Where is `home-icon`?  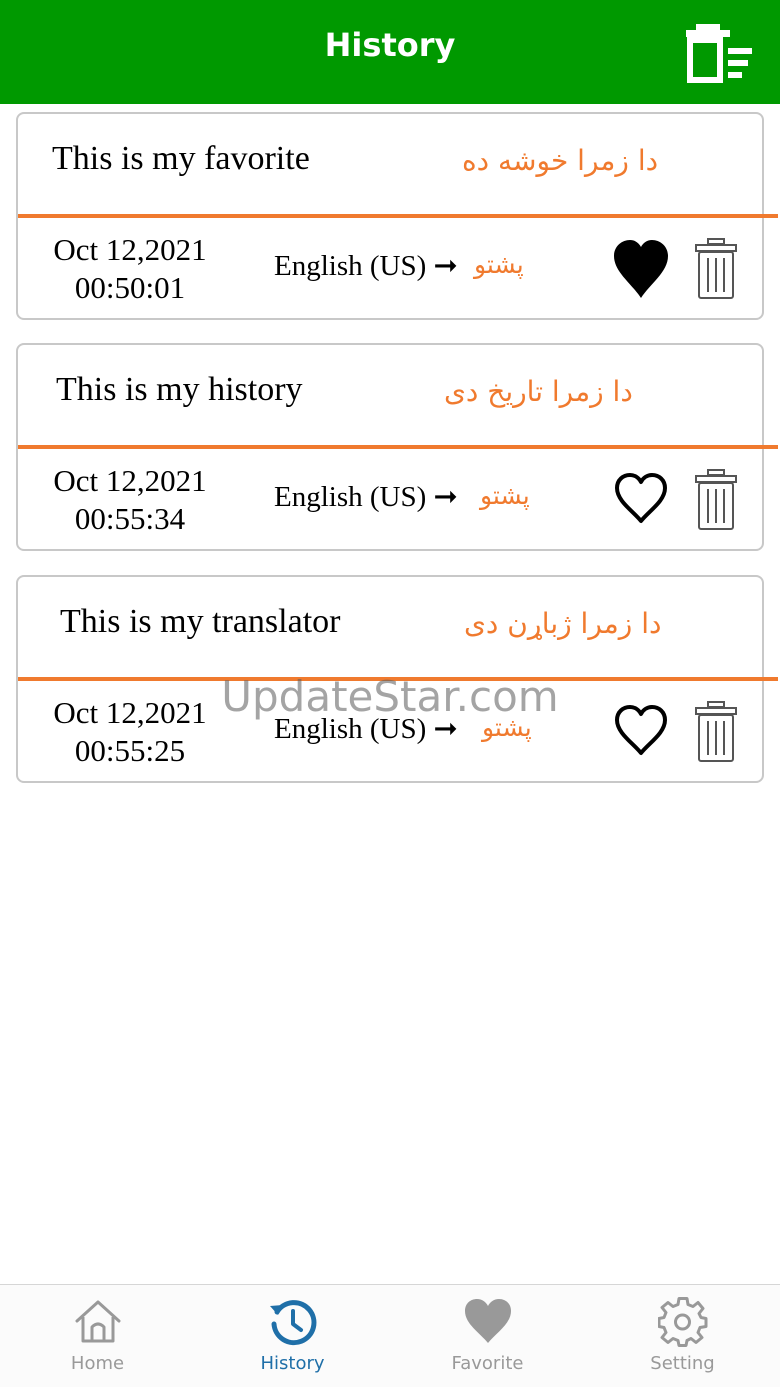
home-icon is located at coordinates (98, 1321).